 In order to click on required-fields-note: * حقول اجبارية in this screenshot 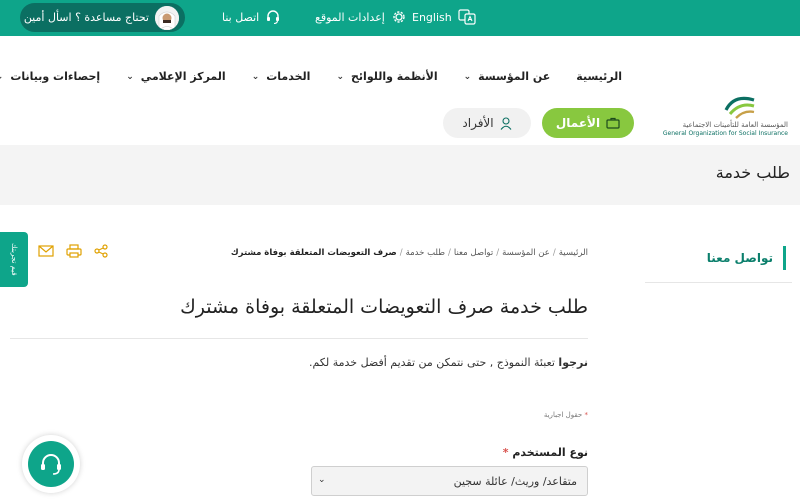, I will do `click(566, 415)`.